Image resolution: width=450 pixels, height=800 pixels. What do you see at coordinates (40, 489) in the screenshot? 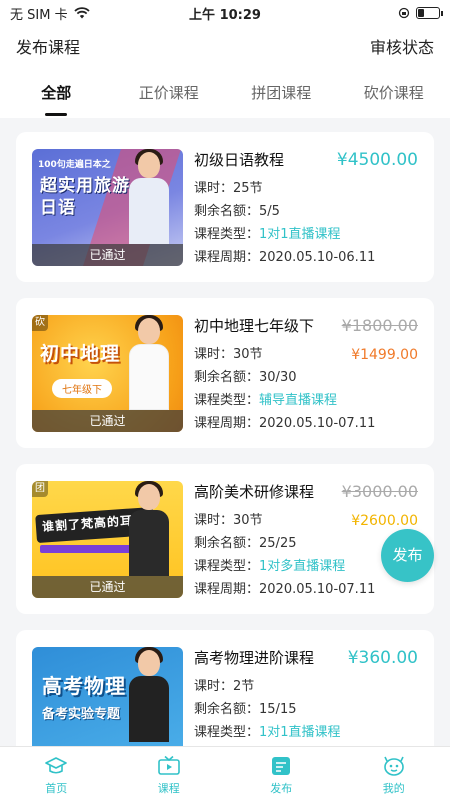
I see `group-tag: 团` at bounding box center [40, 489].